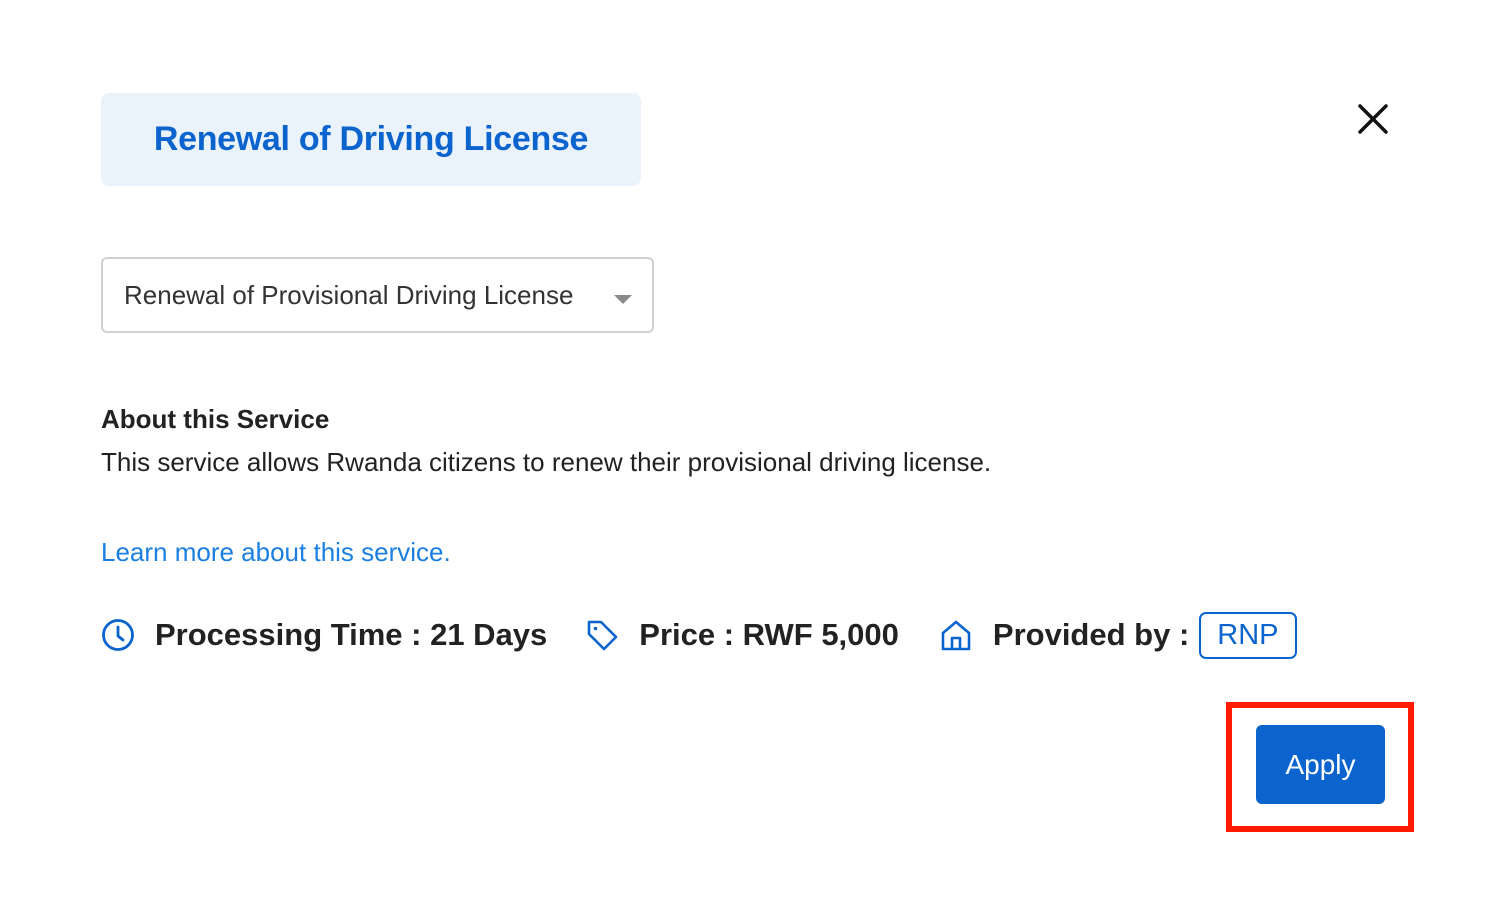 This screenshot has height=912, width=1490. I want to click on provider-label: Provided by :, so click(1091, 634).